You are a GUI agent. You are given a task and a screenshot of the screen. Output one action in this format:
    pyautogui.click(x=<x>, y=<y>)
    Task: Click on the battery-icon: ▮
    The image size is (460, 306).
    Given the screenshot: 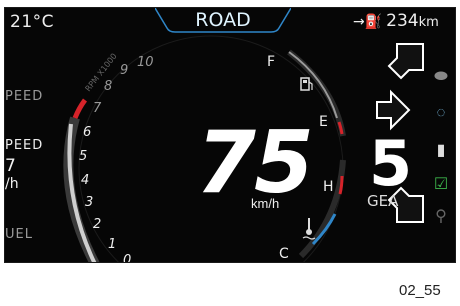 What is the action you would take?
    pyautogui.click(x=441, y=150)
    